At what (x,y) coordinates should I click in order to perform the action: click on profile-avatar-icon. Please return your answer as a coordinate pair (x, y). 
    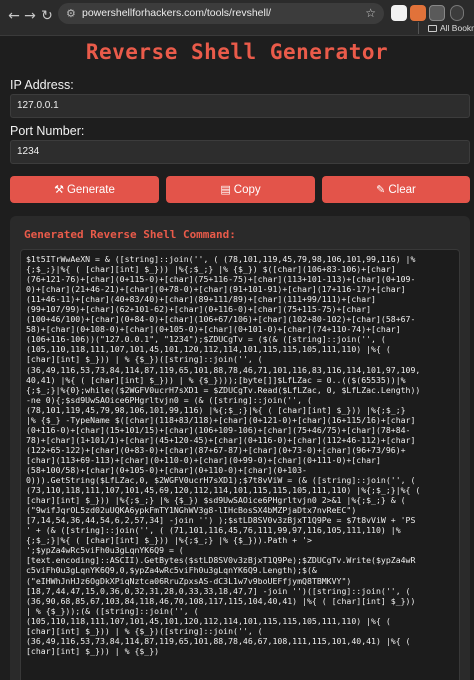
    Looking at the image, I should click on (457, 13).